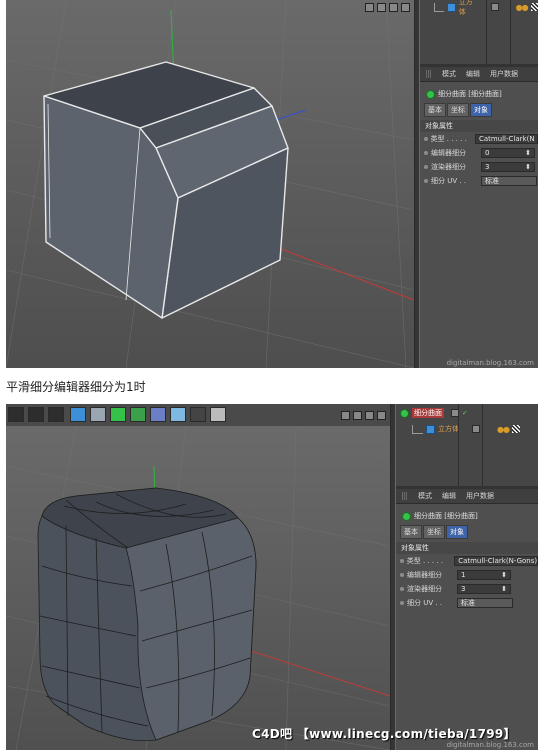 This screenshot has height=750, width=538. I want to click on camera-tool-icon, so click(198, 414).